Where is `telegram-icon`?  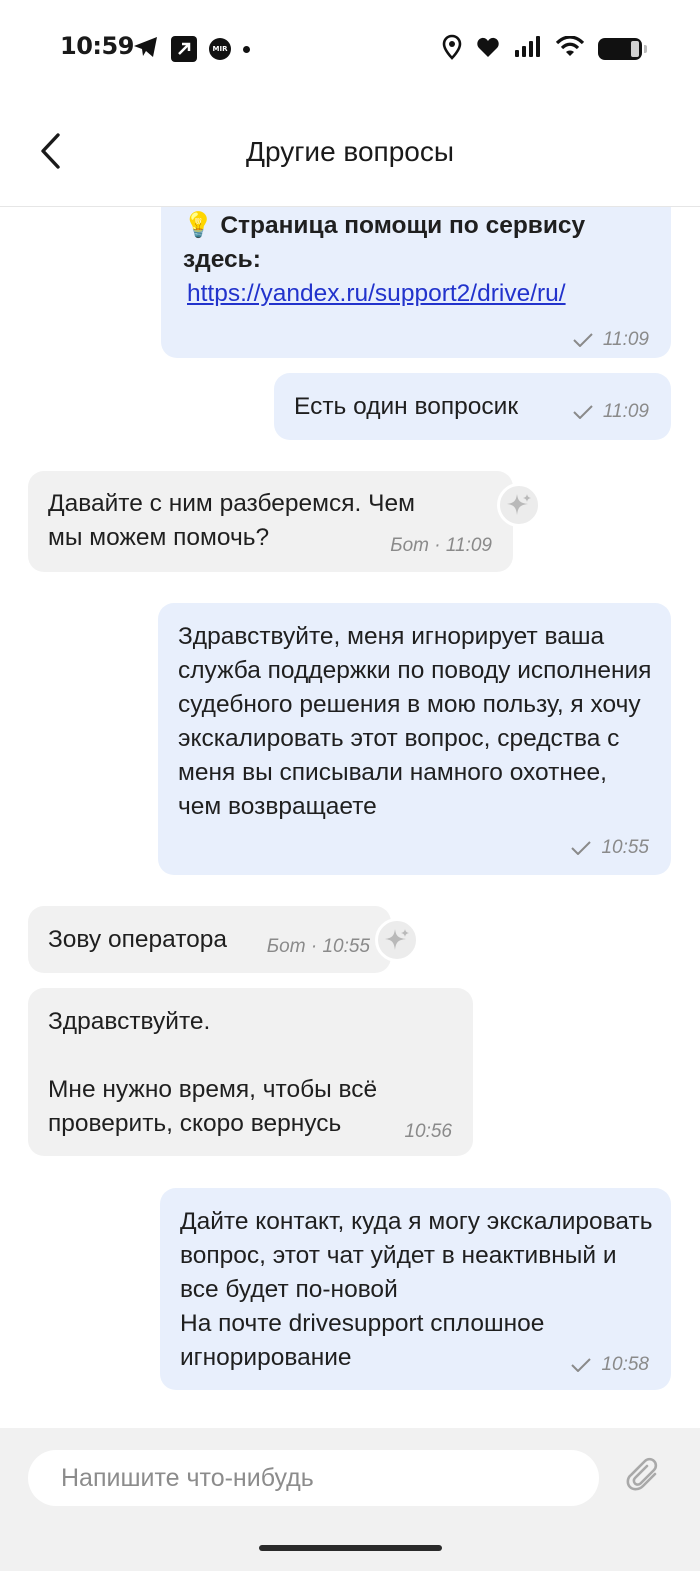
telegram-icon is located at coordinates (146, 49).